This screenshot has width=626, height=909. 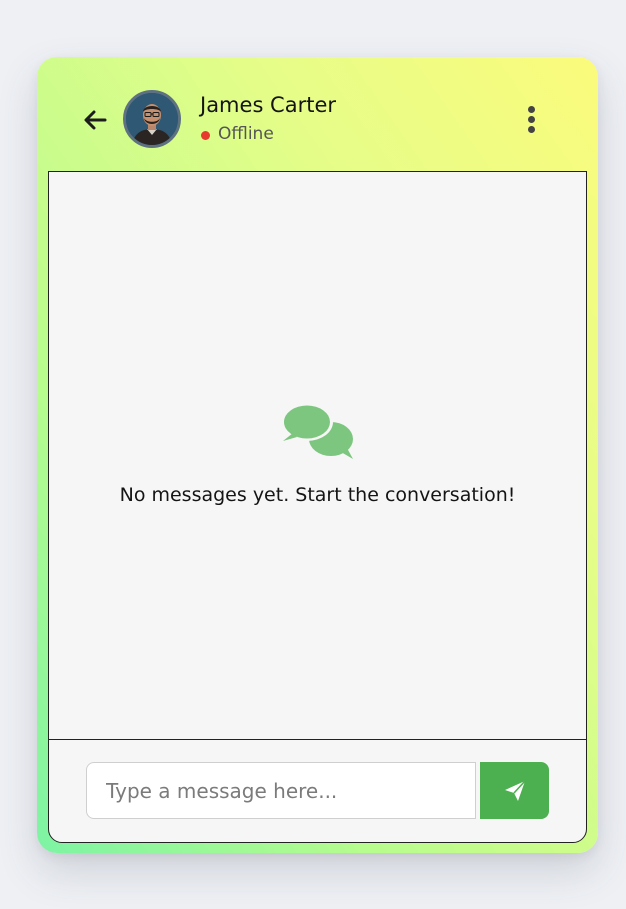 I want to click on avatar, so click(x=152, y=119).